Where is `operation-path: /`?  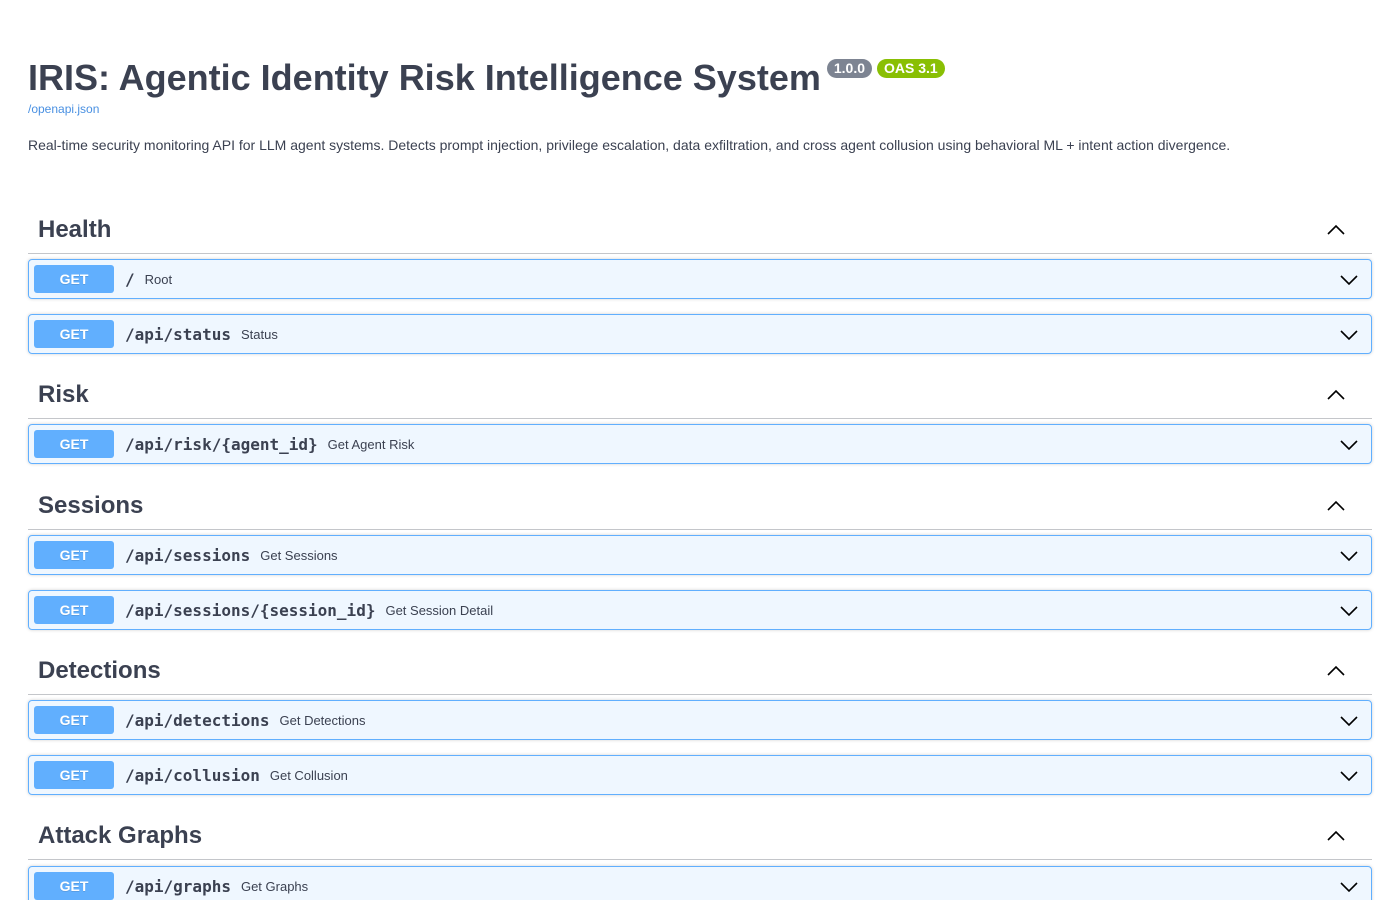
operation-path: / is located at coordinates (130, 279).